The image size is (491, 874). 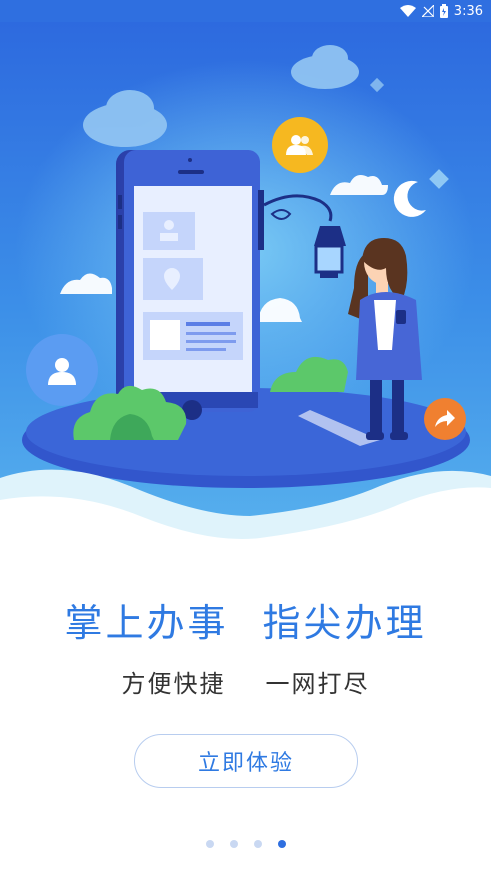 What do you see at coordinates (427, 11) in the screenshot?
I see `signal-off-icon` at bounding box center [427, 11].